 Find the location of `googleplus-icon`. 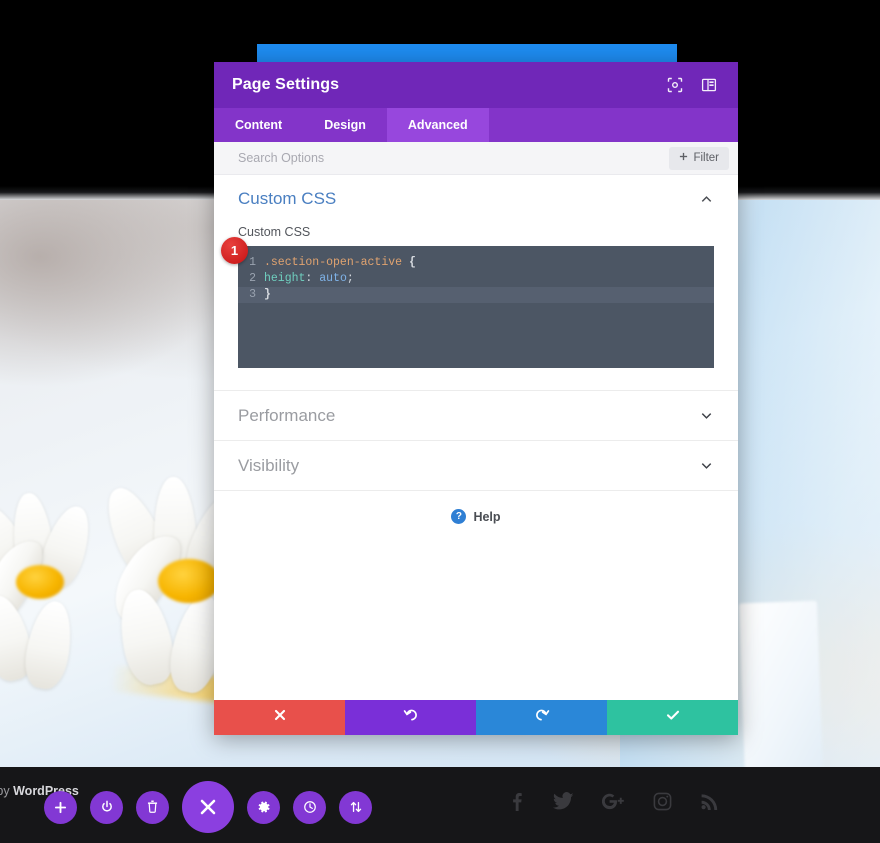

googleplus-icon is located at coordinates (613, 801).